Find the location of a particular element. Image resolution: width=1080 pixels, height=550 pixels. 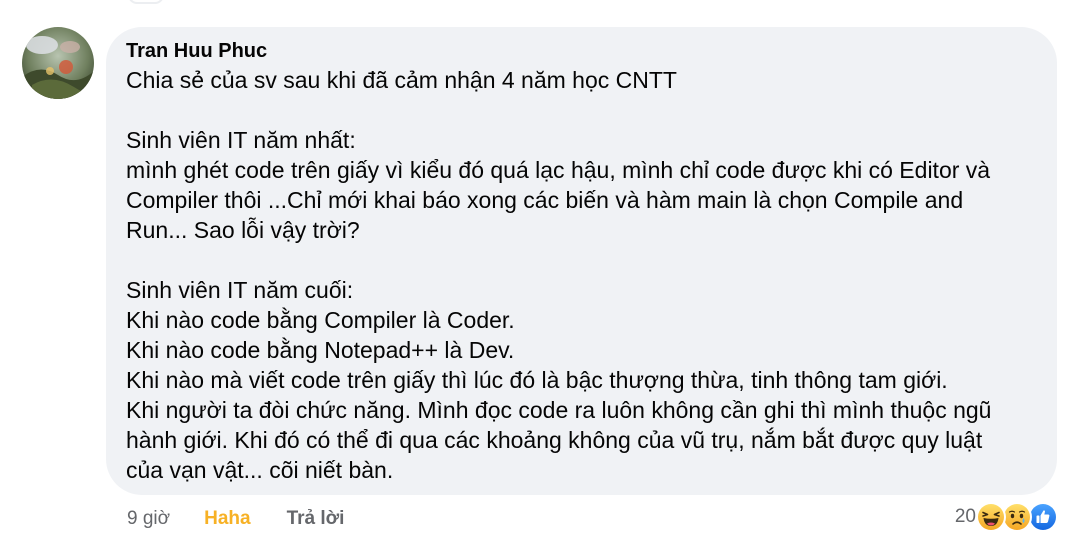

previous-comment-reaction-badge is located at coordinates (146, 2).